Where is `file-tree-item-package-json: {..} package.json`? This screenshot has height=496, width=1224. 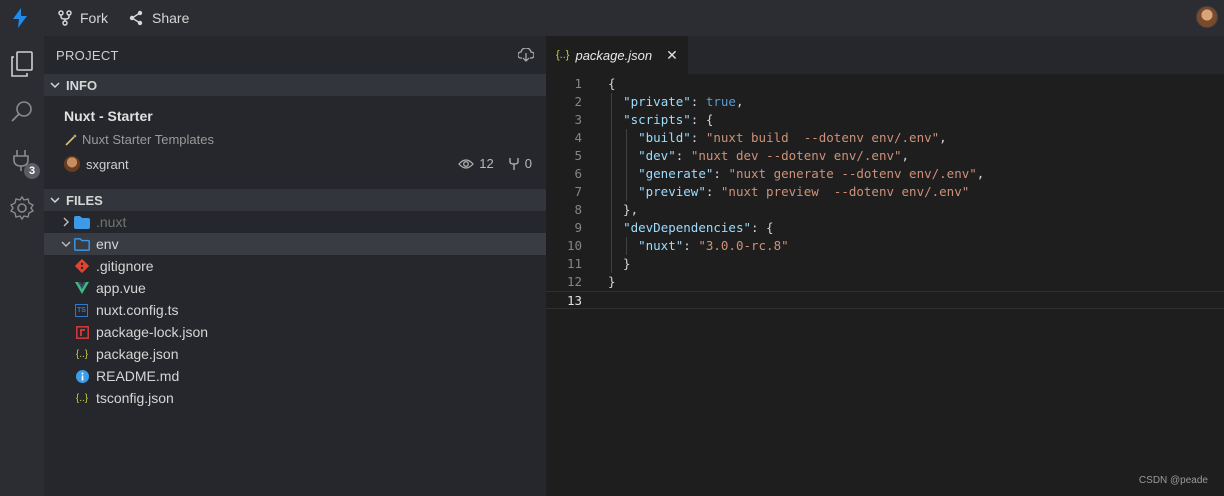 file-tree-item-package-json: {..} package.json is located at coordinates (295, 354).